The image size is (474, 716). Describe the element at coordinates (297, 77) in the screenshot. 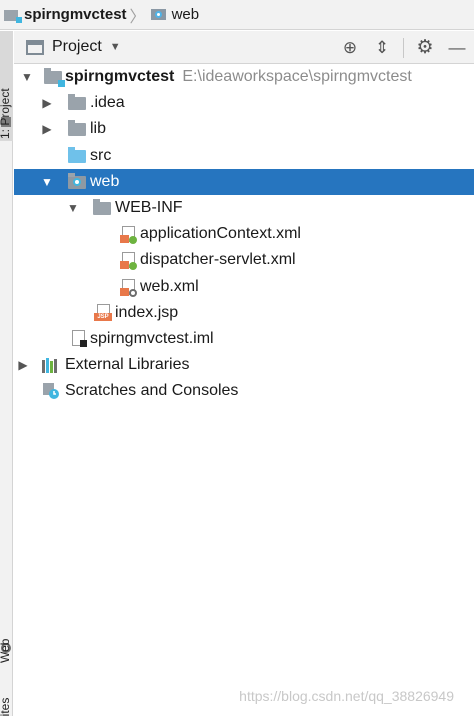

I see `root-path: E:\ideaworkspace\spirngmvctest` at that location.